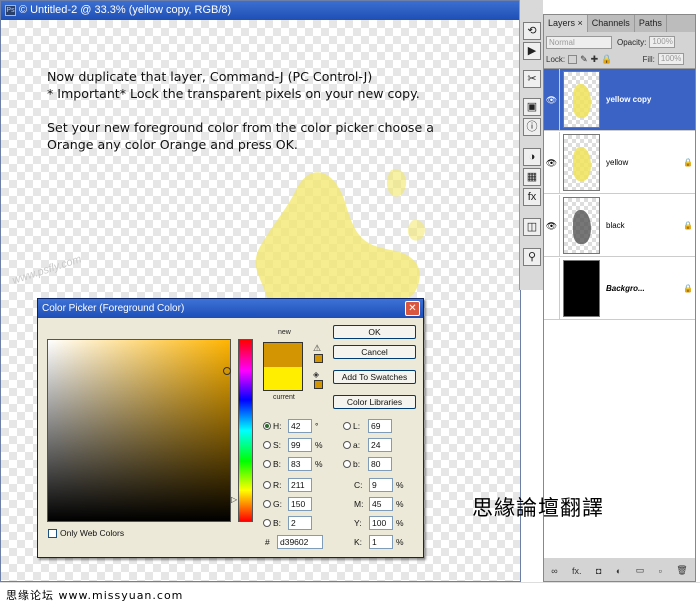 The image size is (700, 605). Describe the element at coordinates (139, 430) in the screenshot. I see `saturation-brightness-field` at that location.